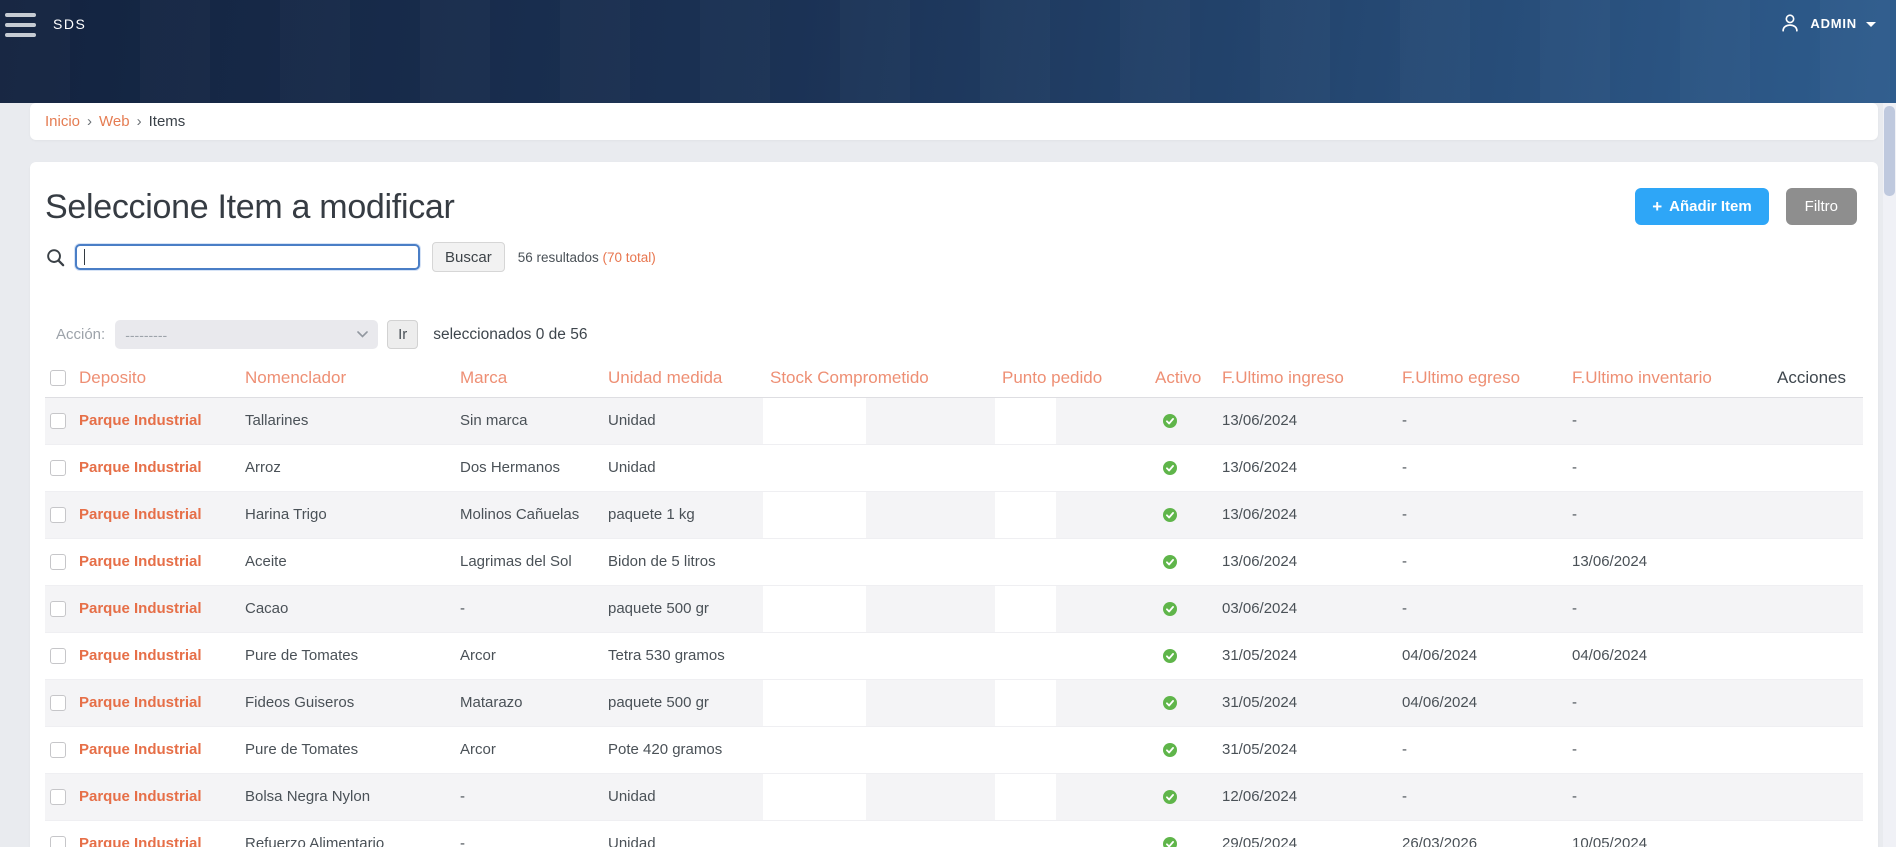  What do you see at coordinates (1827, 23) in the screenshot?
I see `user-menu: ADMIN` at bounding box center [1827, 23].